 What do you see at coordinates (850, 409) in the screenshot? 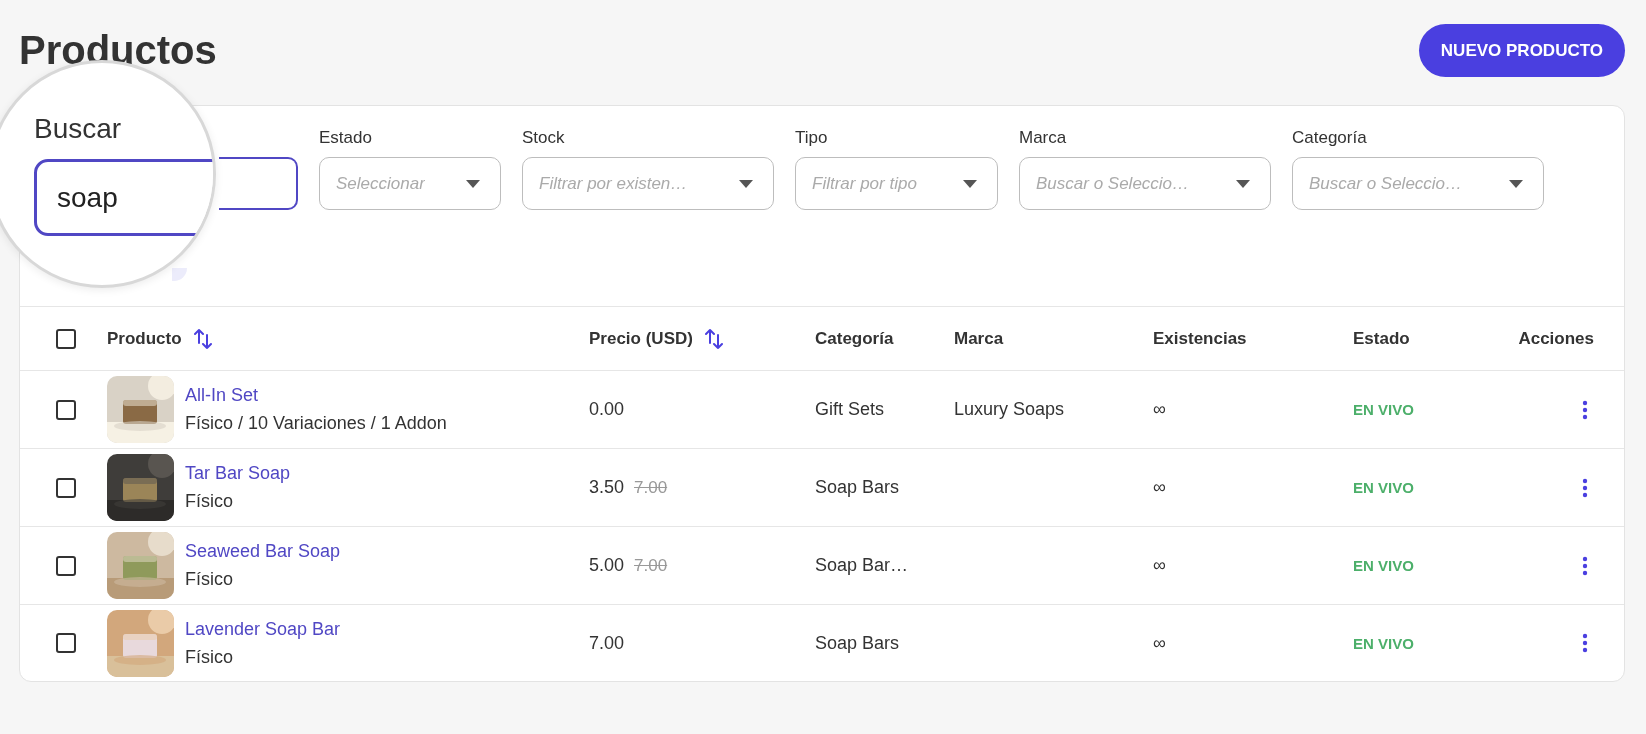
I see `category-cell-text: Gift Sets` at bounding box center [850, 409].